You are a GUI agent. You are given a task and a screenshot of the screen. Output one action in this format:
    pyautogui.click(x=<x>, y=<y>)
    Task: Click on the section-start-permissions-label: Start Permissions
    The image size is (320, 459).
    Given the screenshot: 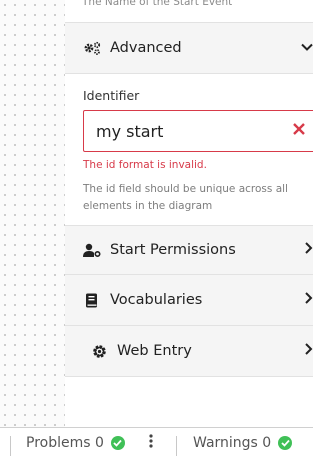 What is the action you would take?
    pyautogui.click(x=173, y=250)
    